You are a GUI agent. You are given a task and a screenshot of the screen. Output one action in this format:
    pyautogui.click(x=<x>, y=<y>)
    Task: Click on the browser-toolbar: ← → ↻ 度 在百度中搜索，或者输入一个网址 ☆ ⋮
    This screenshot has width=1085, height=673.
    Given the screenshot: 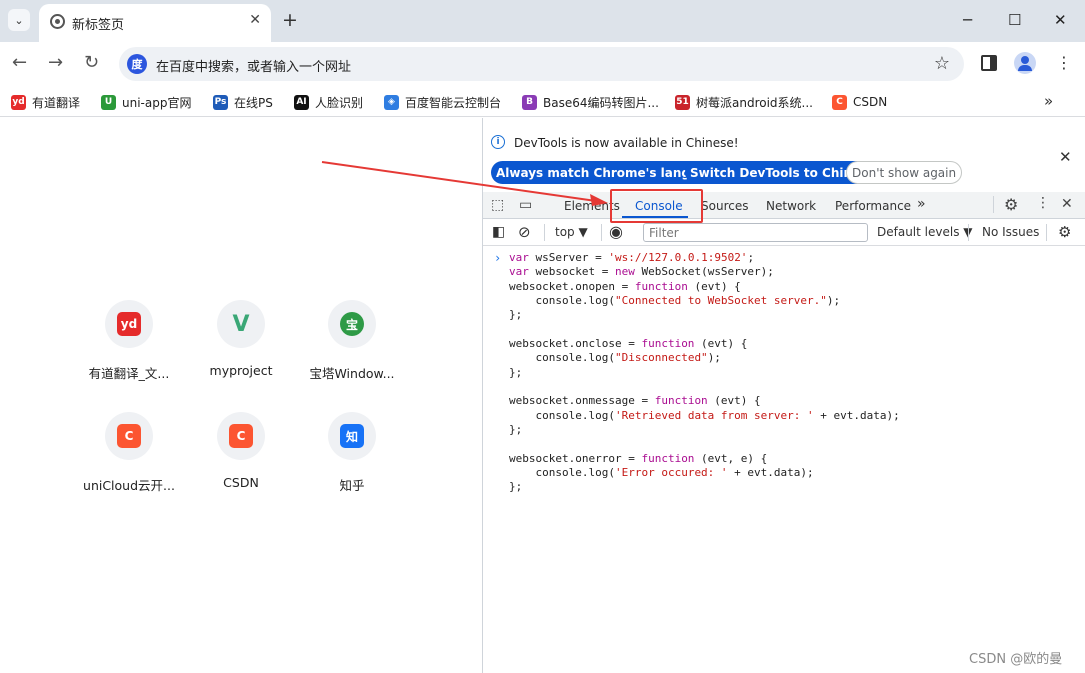 What is the action you would take?
    pyautogui.click(x=542, y=64)
    